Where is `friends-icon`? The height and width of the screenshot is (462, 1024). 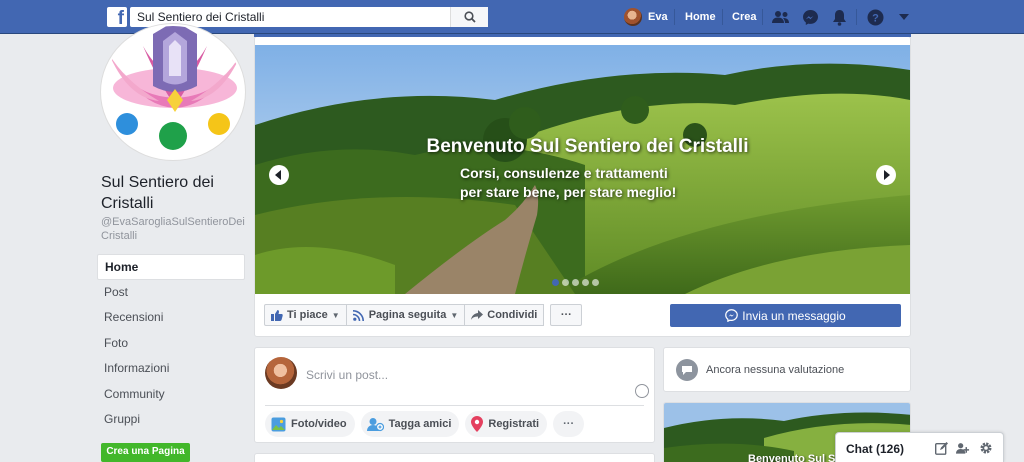 friends-icon is located at coordinates (780, 17).